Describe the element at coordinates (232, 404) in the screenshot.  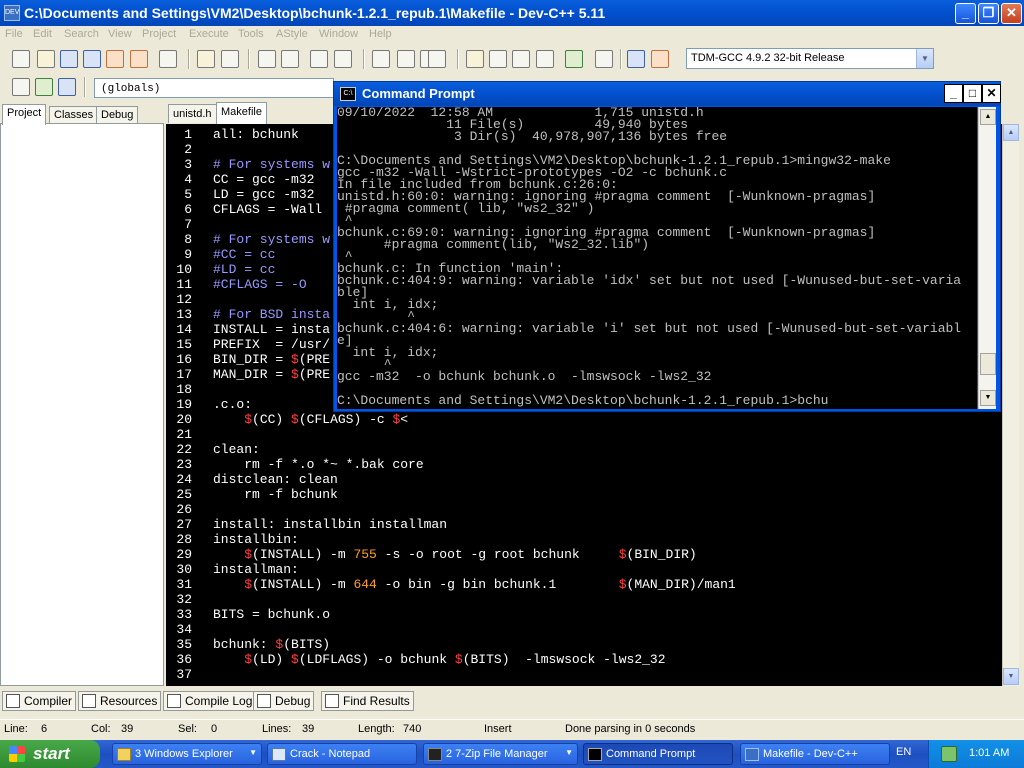
I see `code-line: .c.o:` at that location.